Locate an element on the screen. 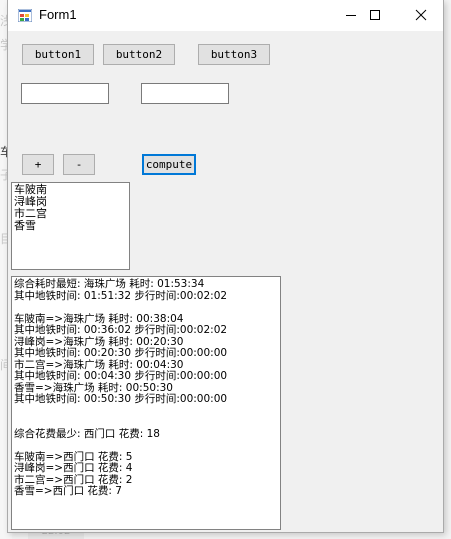  window-title: Form1 is located at coordinates (58, 14).